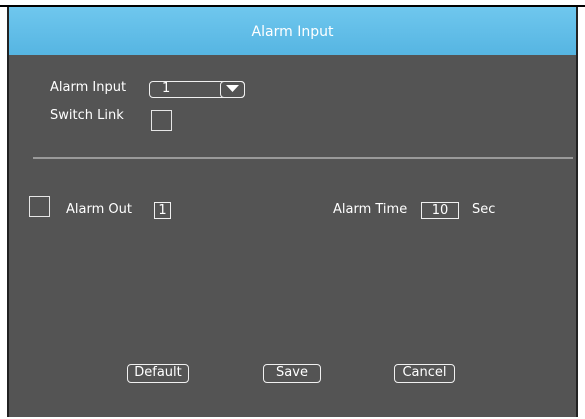 This screenshot has height=419, width=585. I want to click on alarm-out-checkbox, so click(39, 206).